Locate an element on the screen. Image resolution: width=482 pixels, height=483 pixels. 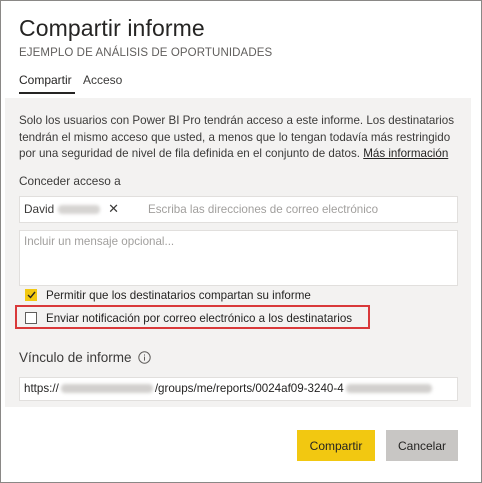
redacted-surname is located at coordinates (79, 209).